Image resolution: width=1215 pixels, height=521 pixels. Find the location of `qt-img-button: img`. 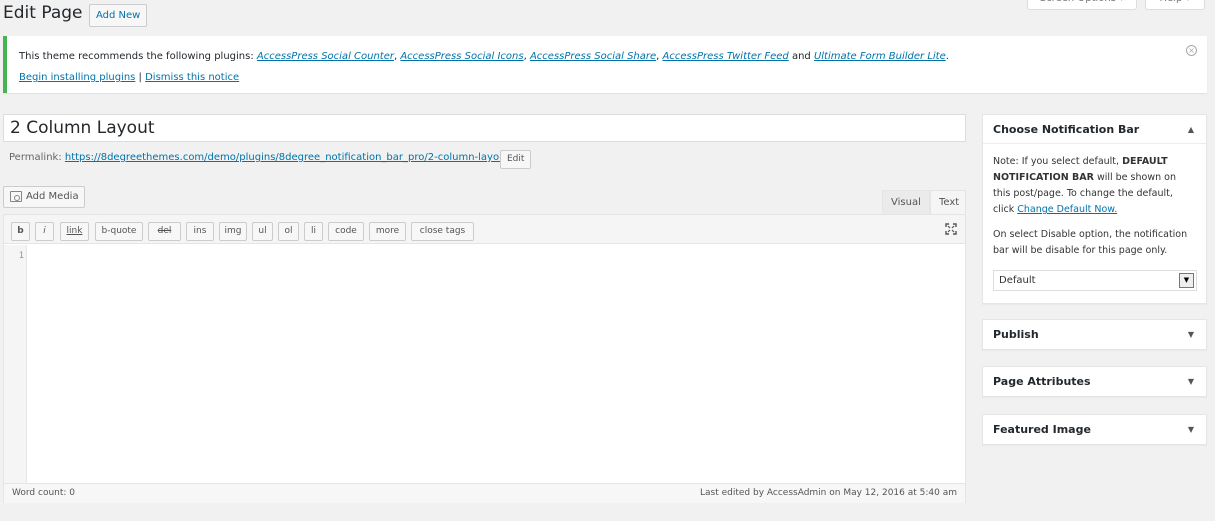

qt-img-button: img is located at coordinates (233, 231).